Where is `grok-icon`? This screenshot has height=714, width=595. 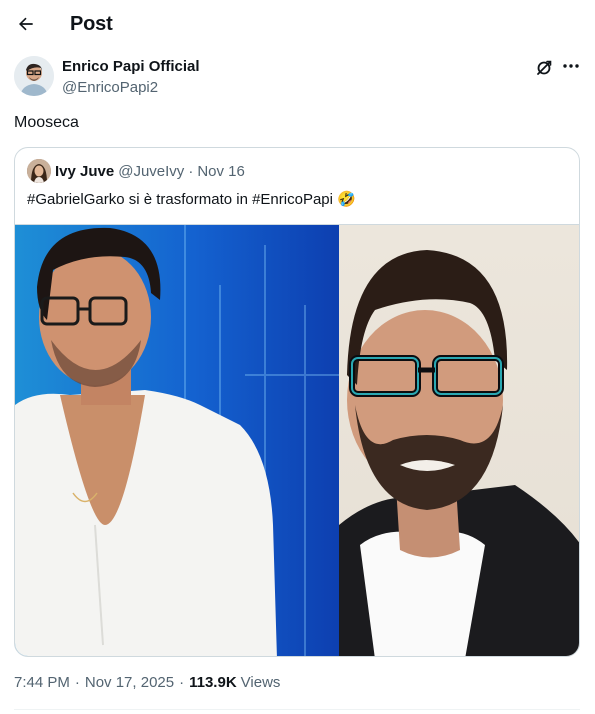
grok-icon is located at coordinates (544, 67).